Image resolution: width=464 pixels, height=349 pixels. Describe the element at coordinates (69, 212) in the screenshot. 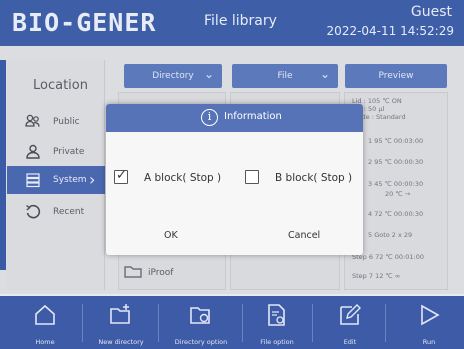

I see `location-item-label: Recent` at that location.